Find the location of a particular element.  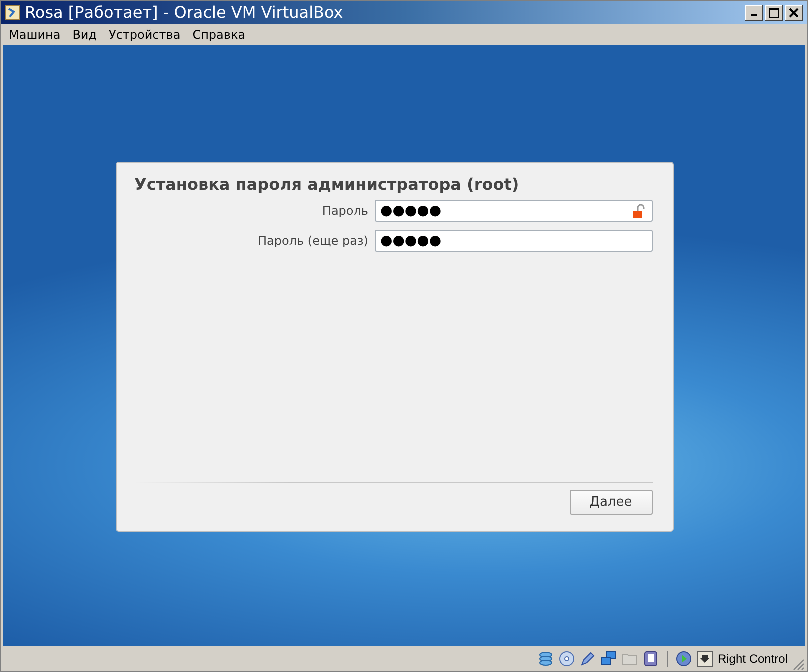

field-label: Пароль is located at coordinates (345, 211).